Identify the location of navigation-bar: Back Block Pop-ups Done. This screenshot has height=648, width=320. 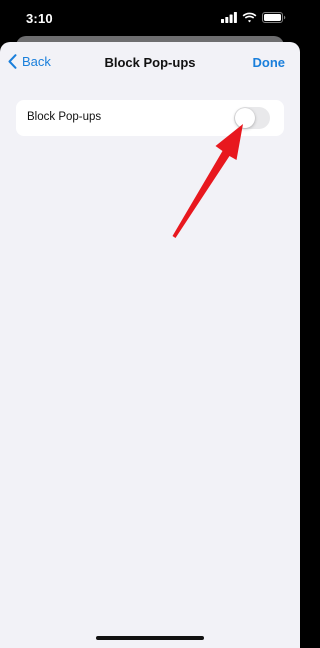
(150, 64).